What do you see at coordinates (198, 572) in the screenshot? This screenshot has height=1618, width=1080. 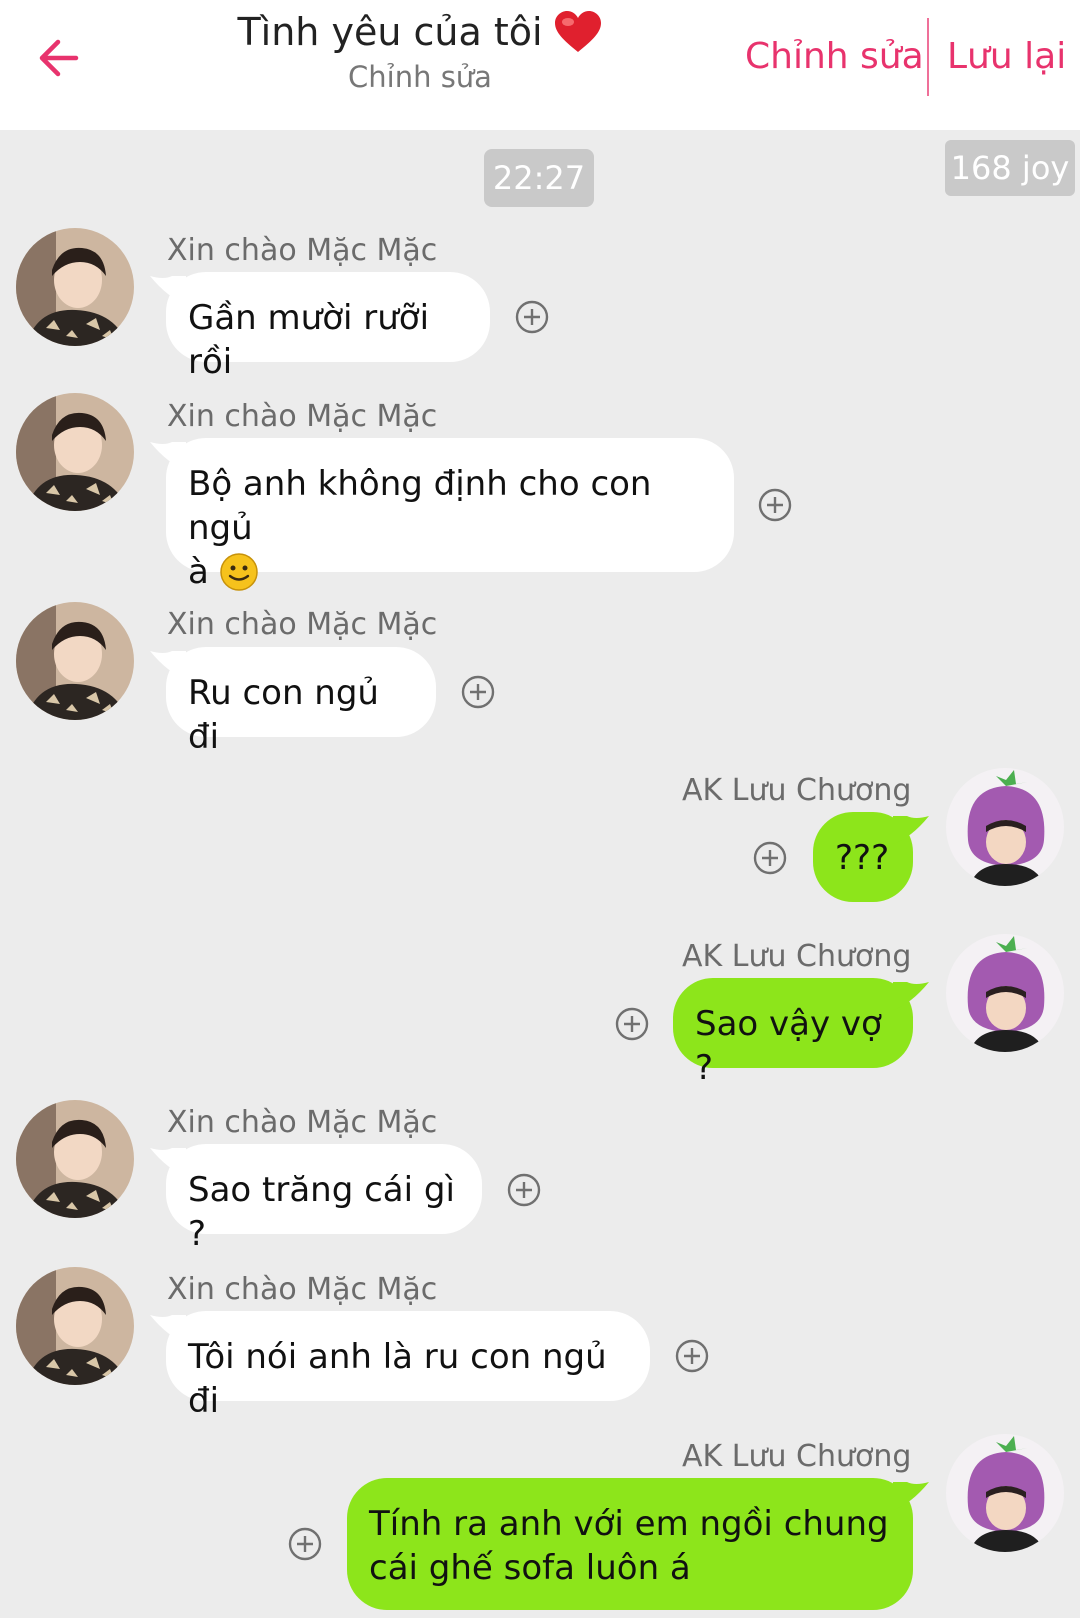 I see `message-text-line: à` at bounding box center [198, 572].